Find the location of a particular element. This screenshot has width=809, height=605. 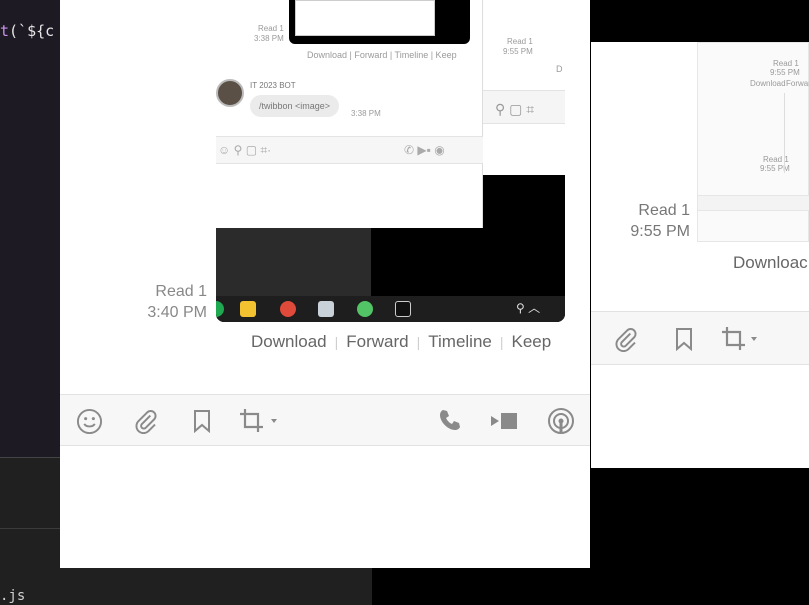

right-read-receipt: Read 1 9:55 PM is located at coordinates (660, 221).